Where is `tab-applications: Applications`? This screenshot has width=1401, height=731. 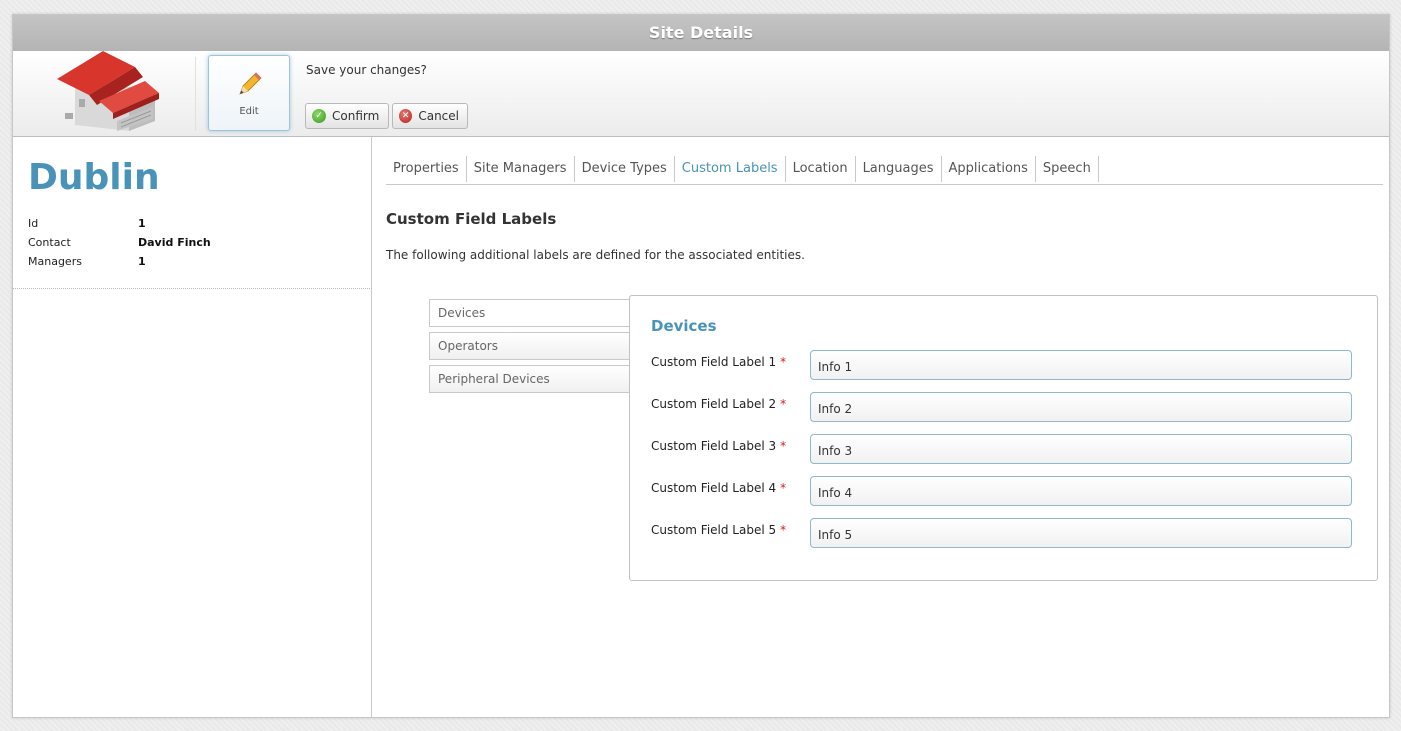
tab-applications: Applications is located at coordinates (989, 169).